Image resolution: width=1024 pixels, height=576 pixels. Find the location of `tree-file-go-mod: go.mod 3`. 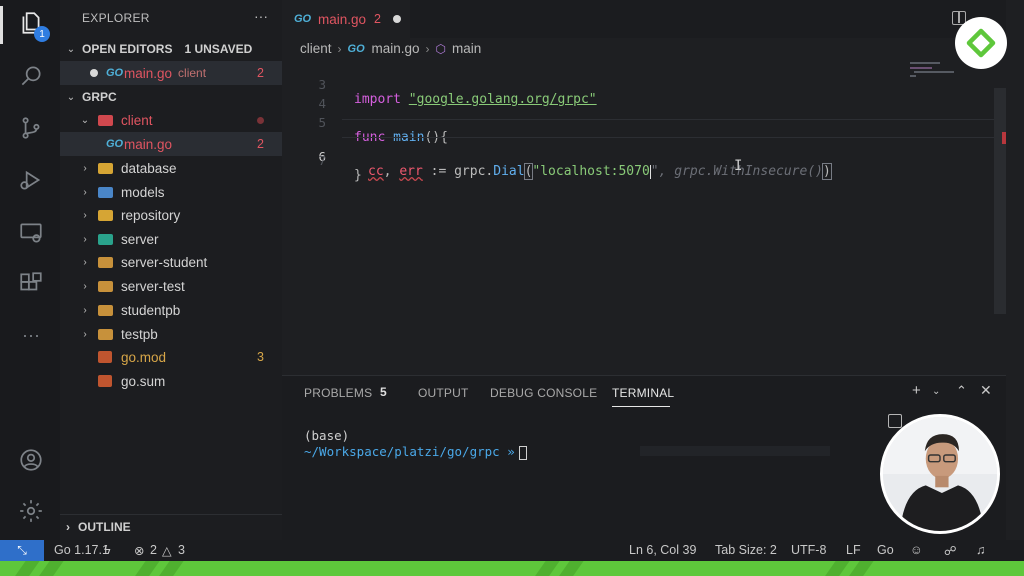

tree-file-go-mod: go.mod 3 is located at coordinates (171, 357).